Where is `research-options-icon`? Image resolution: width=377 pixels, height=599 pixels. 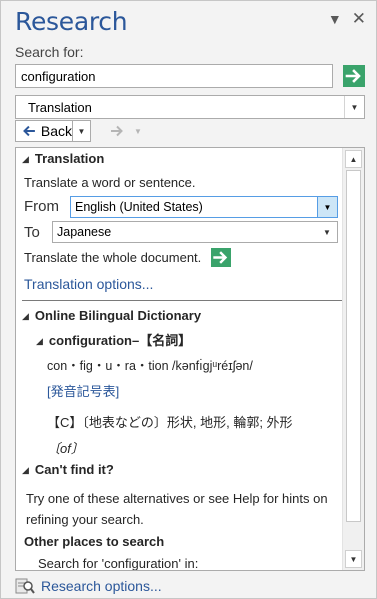
research-options-icon is located at coordinates (25, 586).